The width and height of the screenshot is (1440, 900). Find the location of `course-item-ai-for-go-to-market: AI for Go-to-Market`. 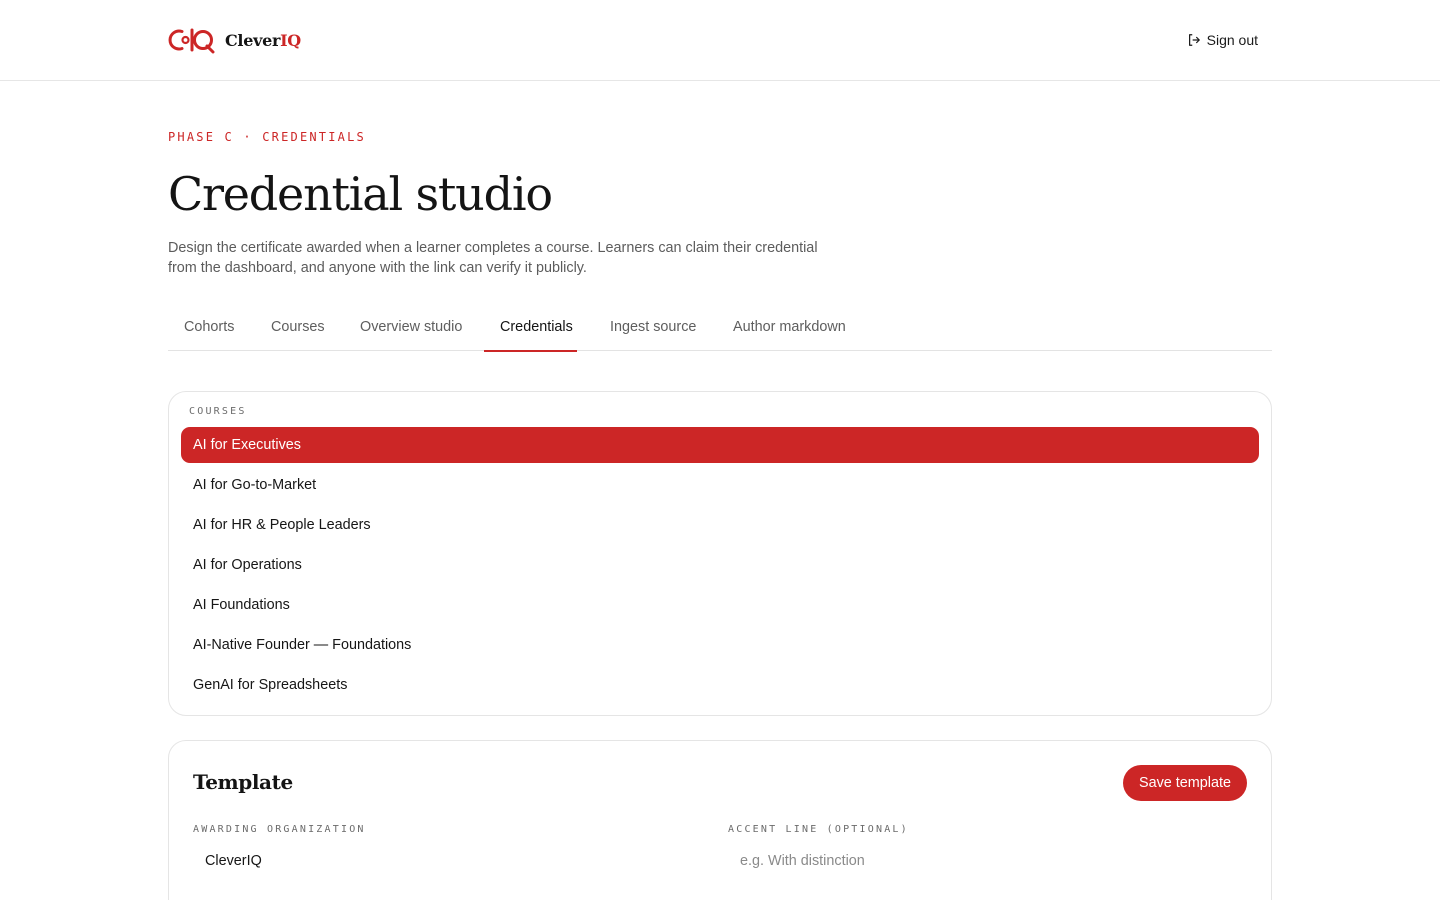

course-item-ai-for-go-to-market: AI for Go-to-Market is located at coordinates (720, 485).